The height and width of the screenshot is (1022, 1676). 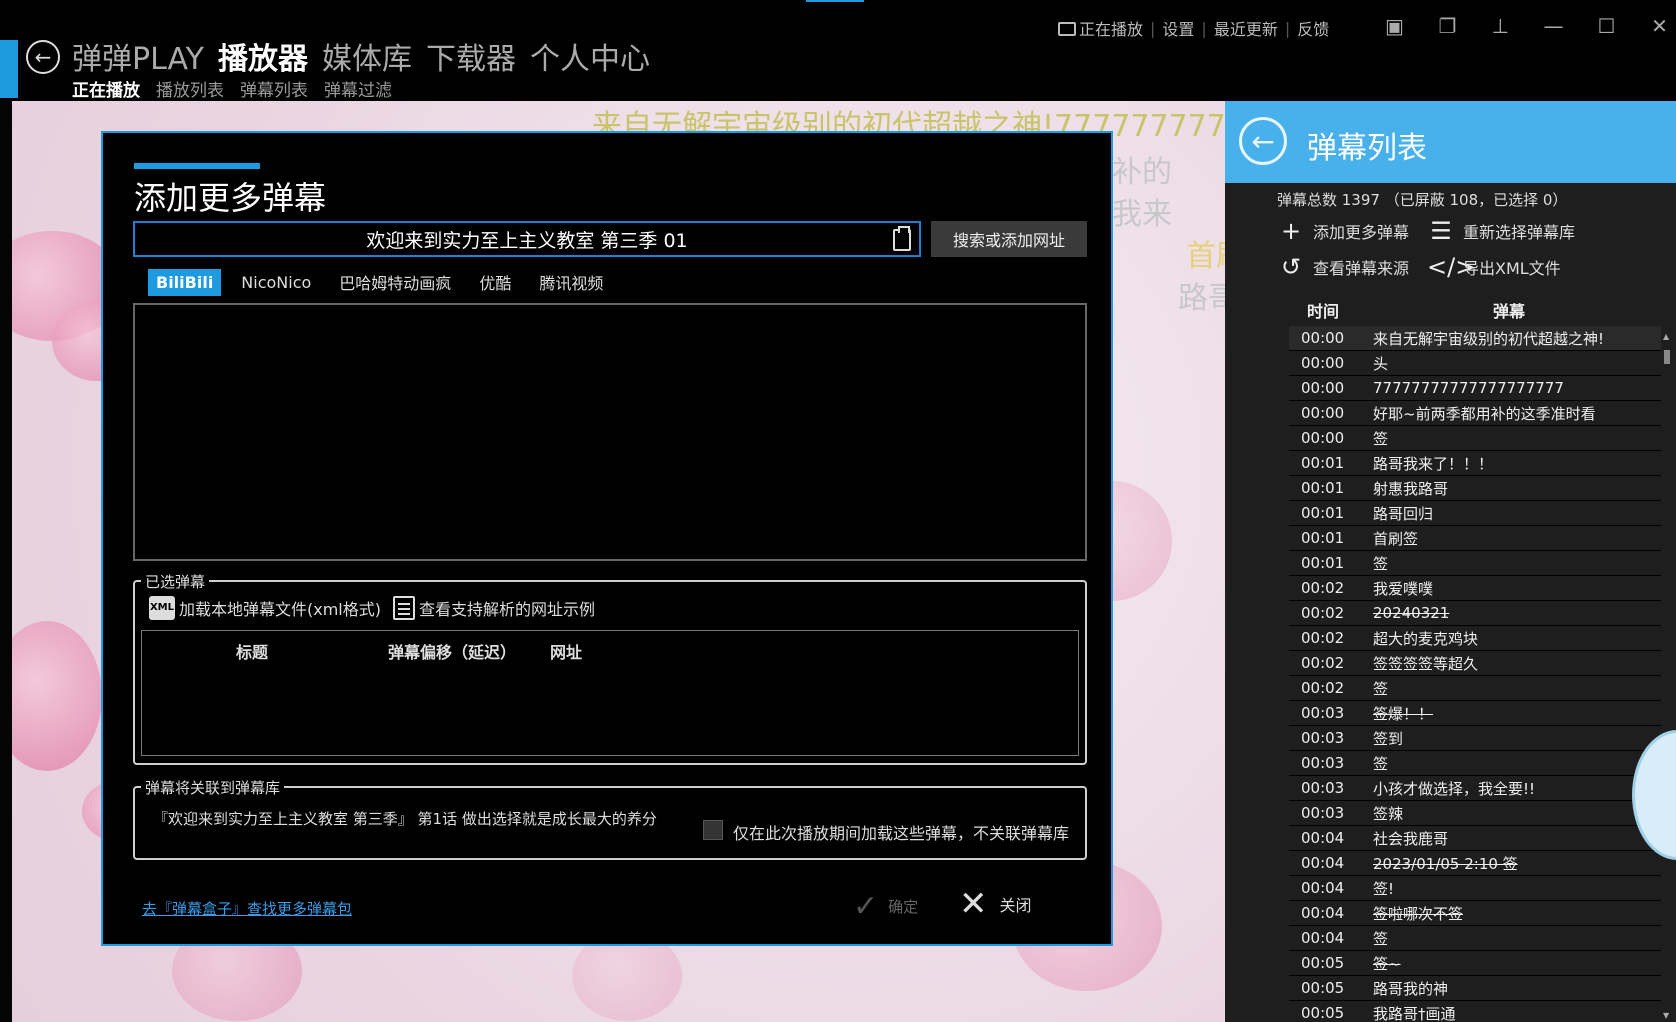 What do you see at coordinates (367, 56) in the screenshot?
I see `nav-media-library: 媒体库` at bounding box center [367, 56].